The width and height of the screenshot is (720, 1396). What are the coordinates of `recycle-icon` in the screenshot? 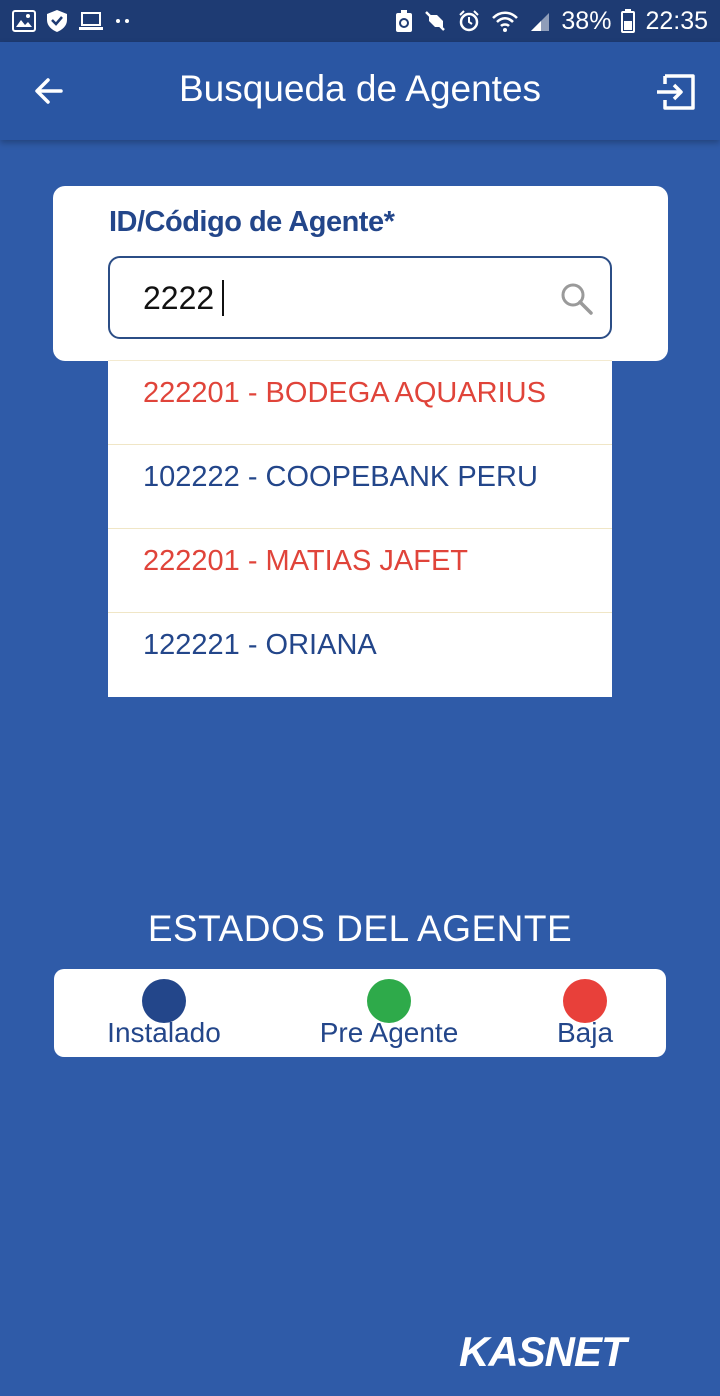 It's located at (404, 21).